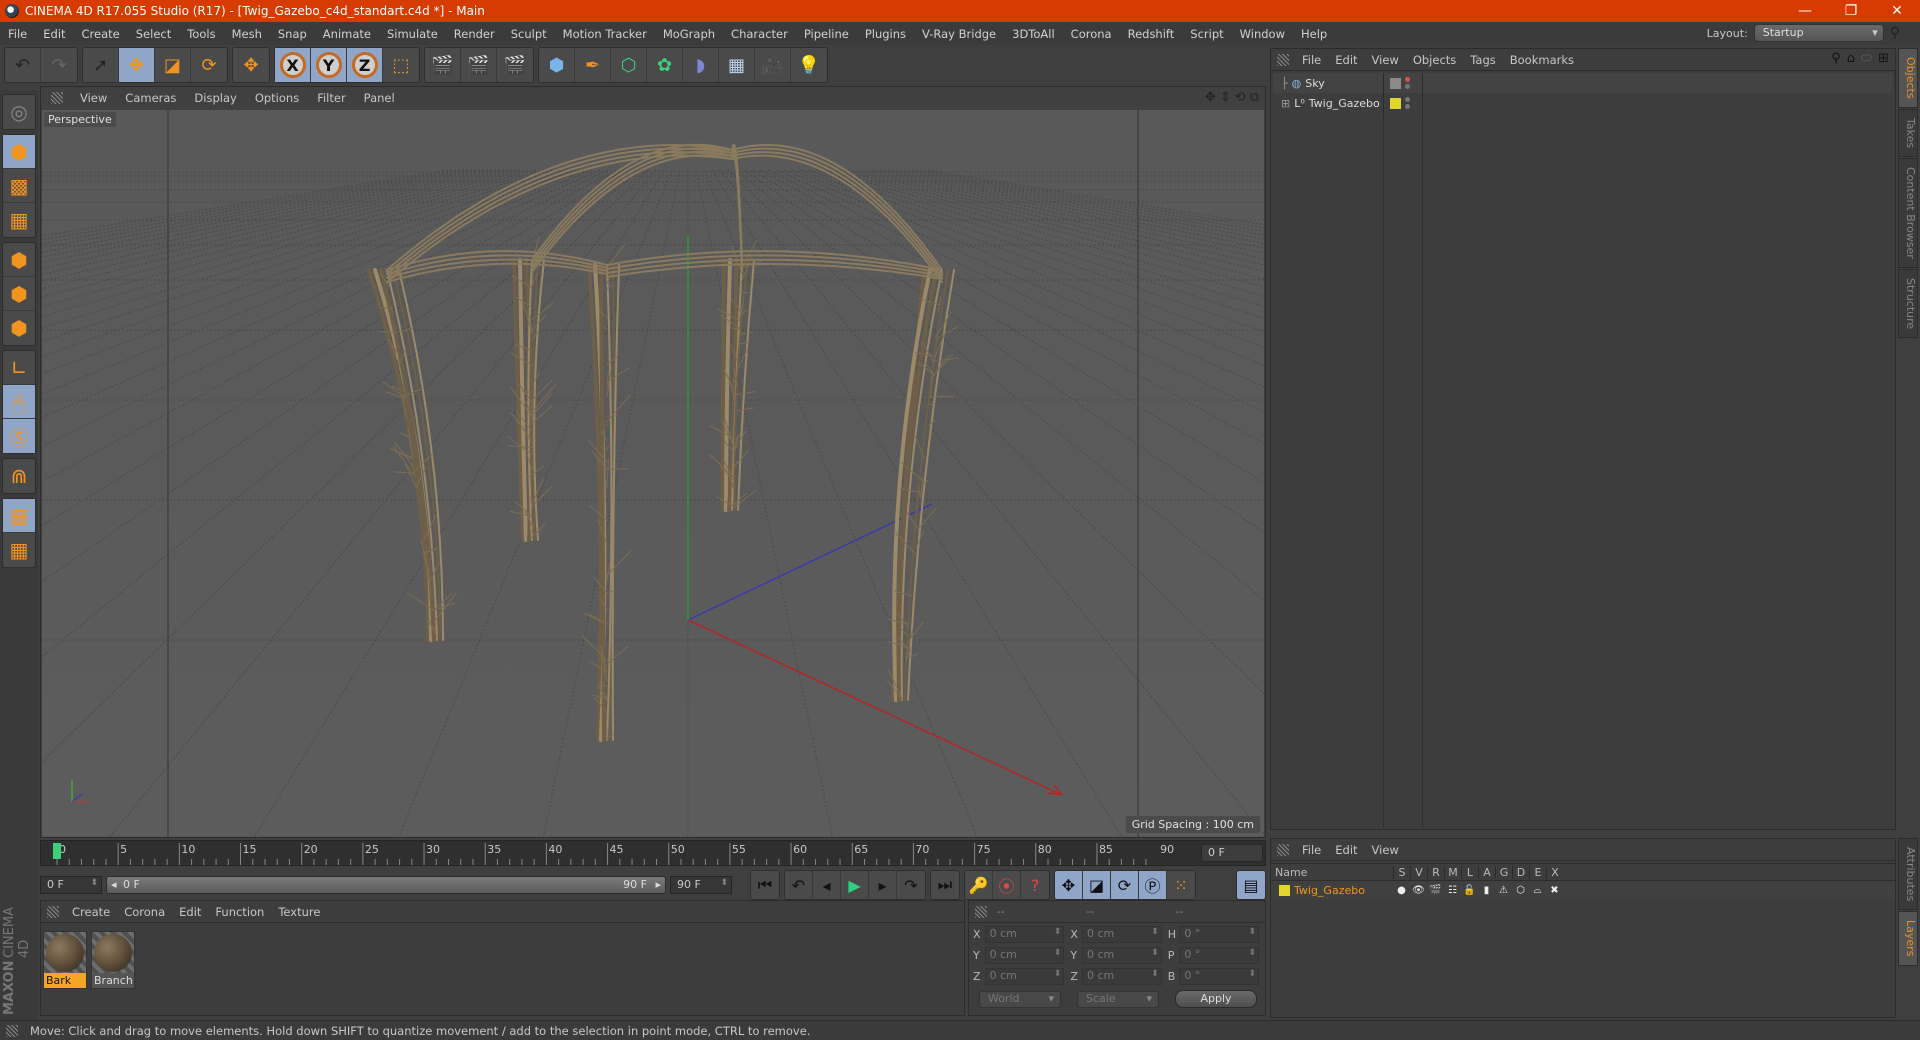 The width and height of the screenshot is (1920, 1040). I want to click on zoom-view-icon: ⇕, so click(1225, 97).